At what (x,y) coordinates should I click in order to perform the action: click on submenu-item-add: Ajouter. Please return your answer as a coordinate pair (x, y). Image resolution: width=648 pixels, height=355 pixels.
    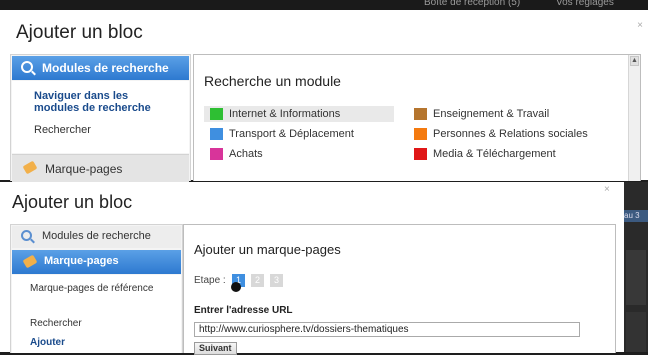
    Looking at the image, I should click on (47, 342).